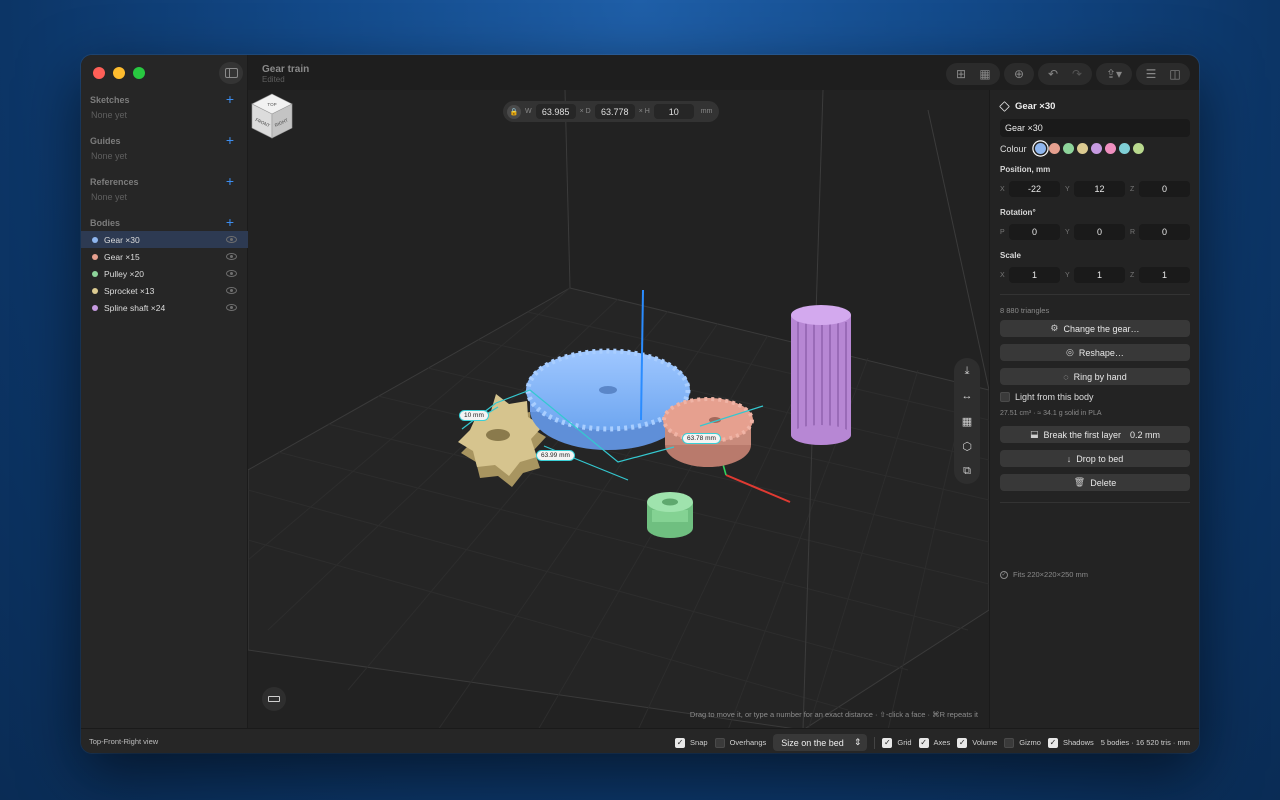 This screenshot has height=800, width=1280. Describe the element at coordinates (1022, 742) in the screenshot. I see `gizmo-toggle: Gizmo` at that location.